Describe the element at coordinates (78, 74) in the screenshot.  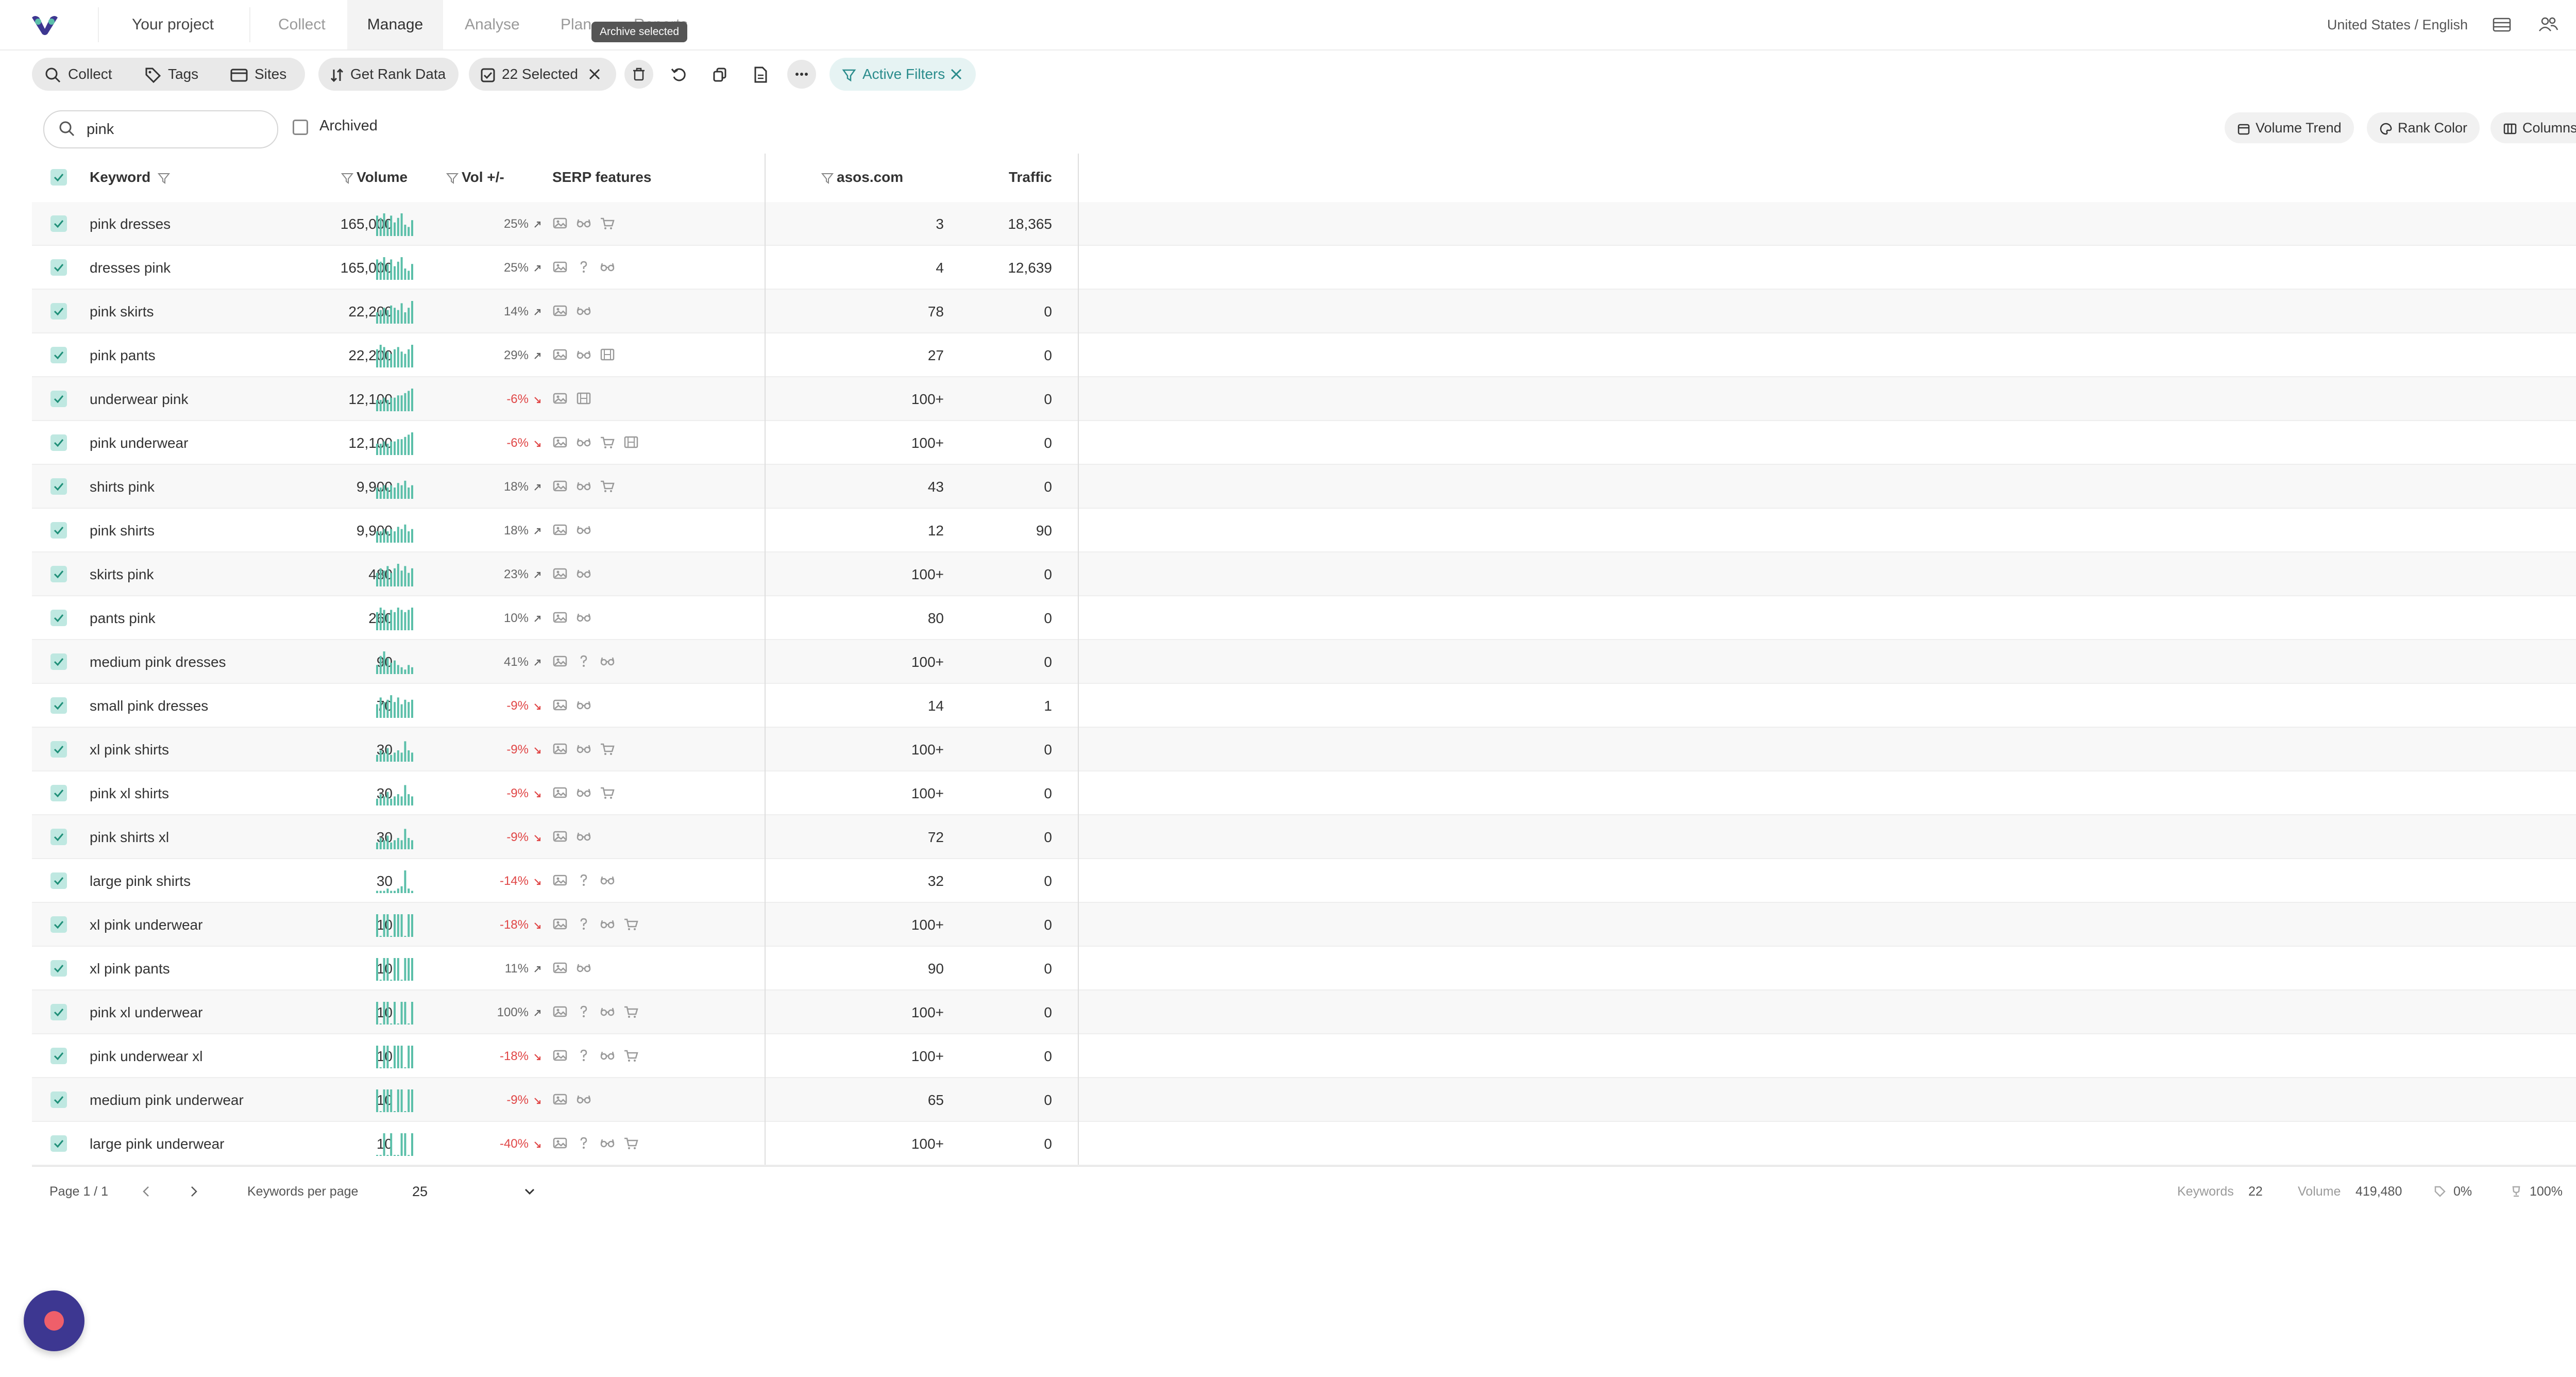
I see `collect-button: Collect` at that location.